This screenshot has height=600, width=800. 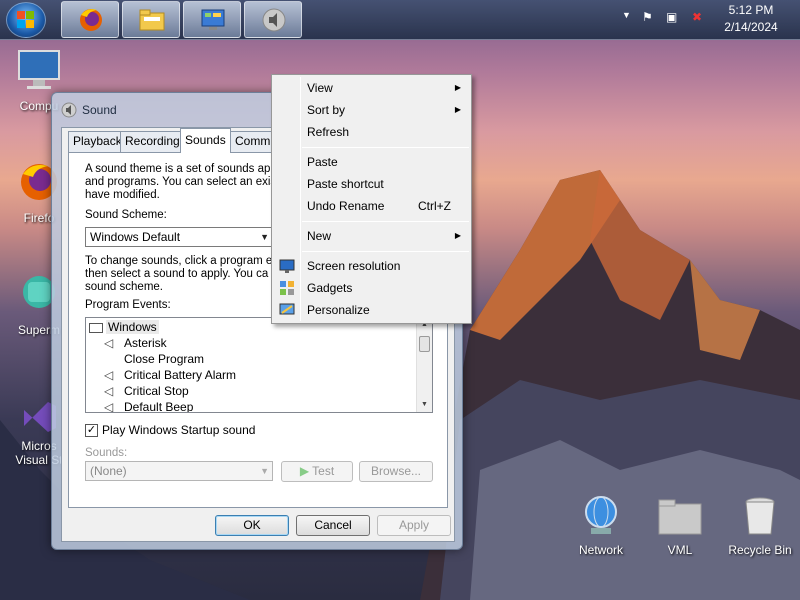 I want to click on instructions-text-1: To change sounds, click a program e, so click(x=179, y=261).